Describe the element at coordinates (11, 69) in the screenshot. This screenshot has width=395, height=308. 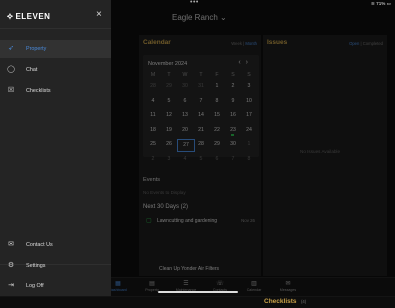
I see `chat-icon: ◯` at that location.